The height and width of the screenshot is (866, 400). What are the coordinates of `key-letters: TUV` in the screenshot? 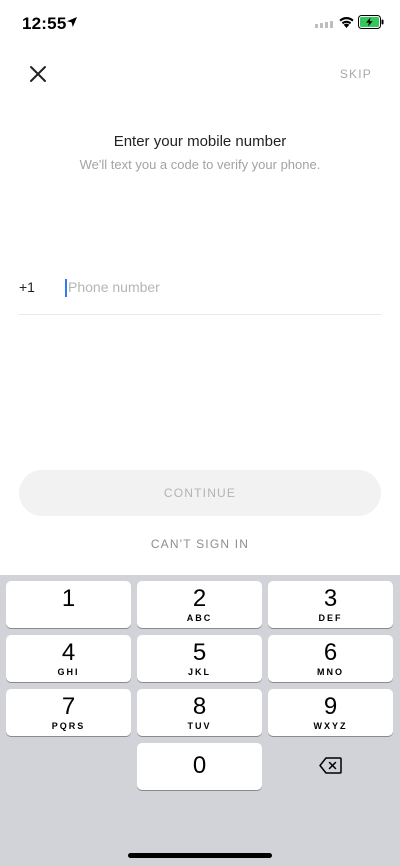 It's located at (199, 726).